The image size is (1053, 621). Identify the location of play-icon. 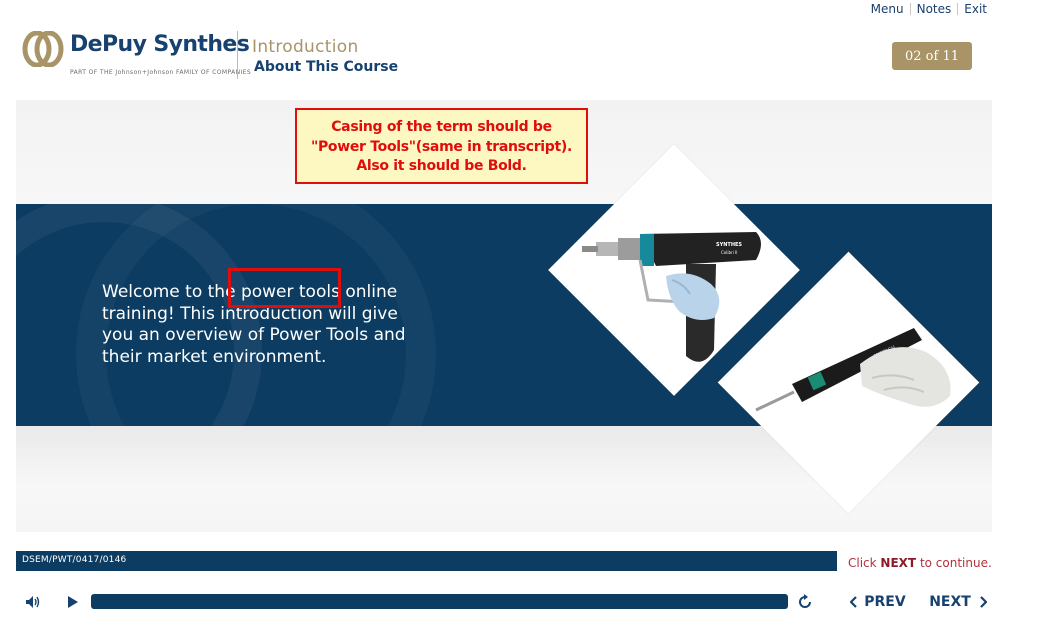
(73, 602).